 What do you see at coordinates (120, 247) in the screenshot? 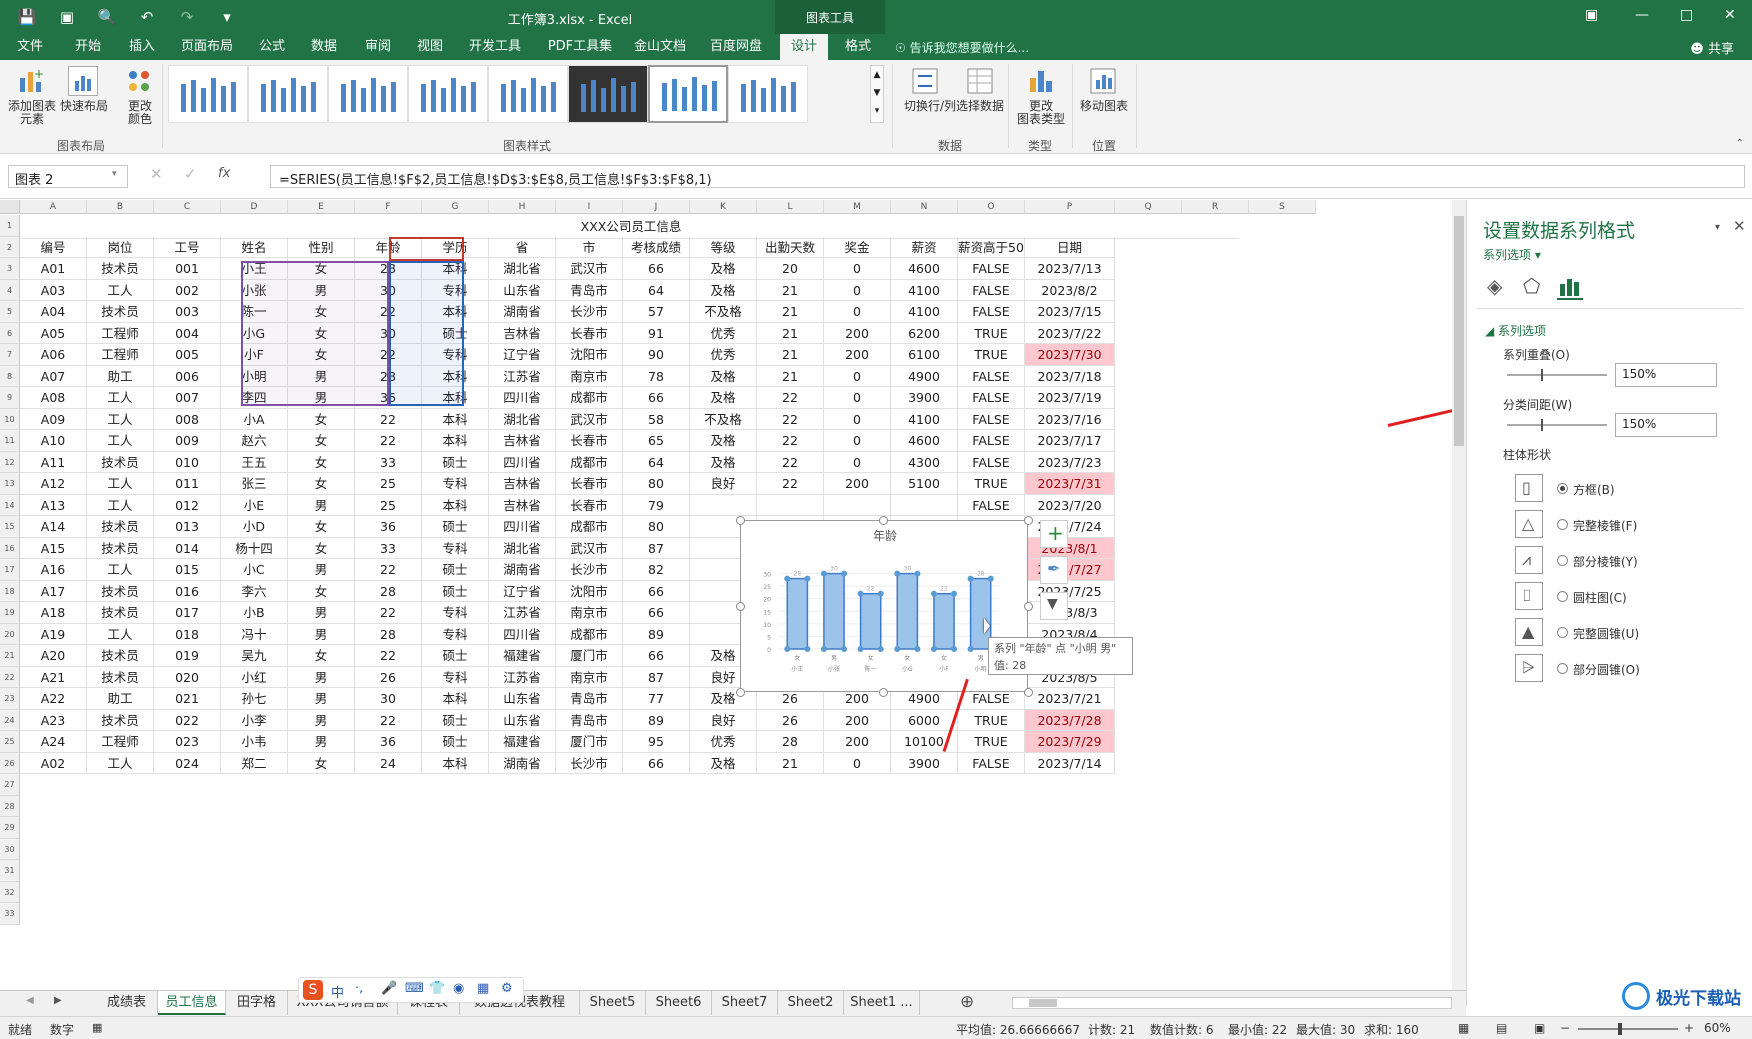
I see `header-cell: 岗位` at bounding box center [120, 247].